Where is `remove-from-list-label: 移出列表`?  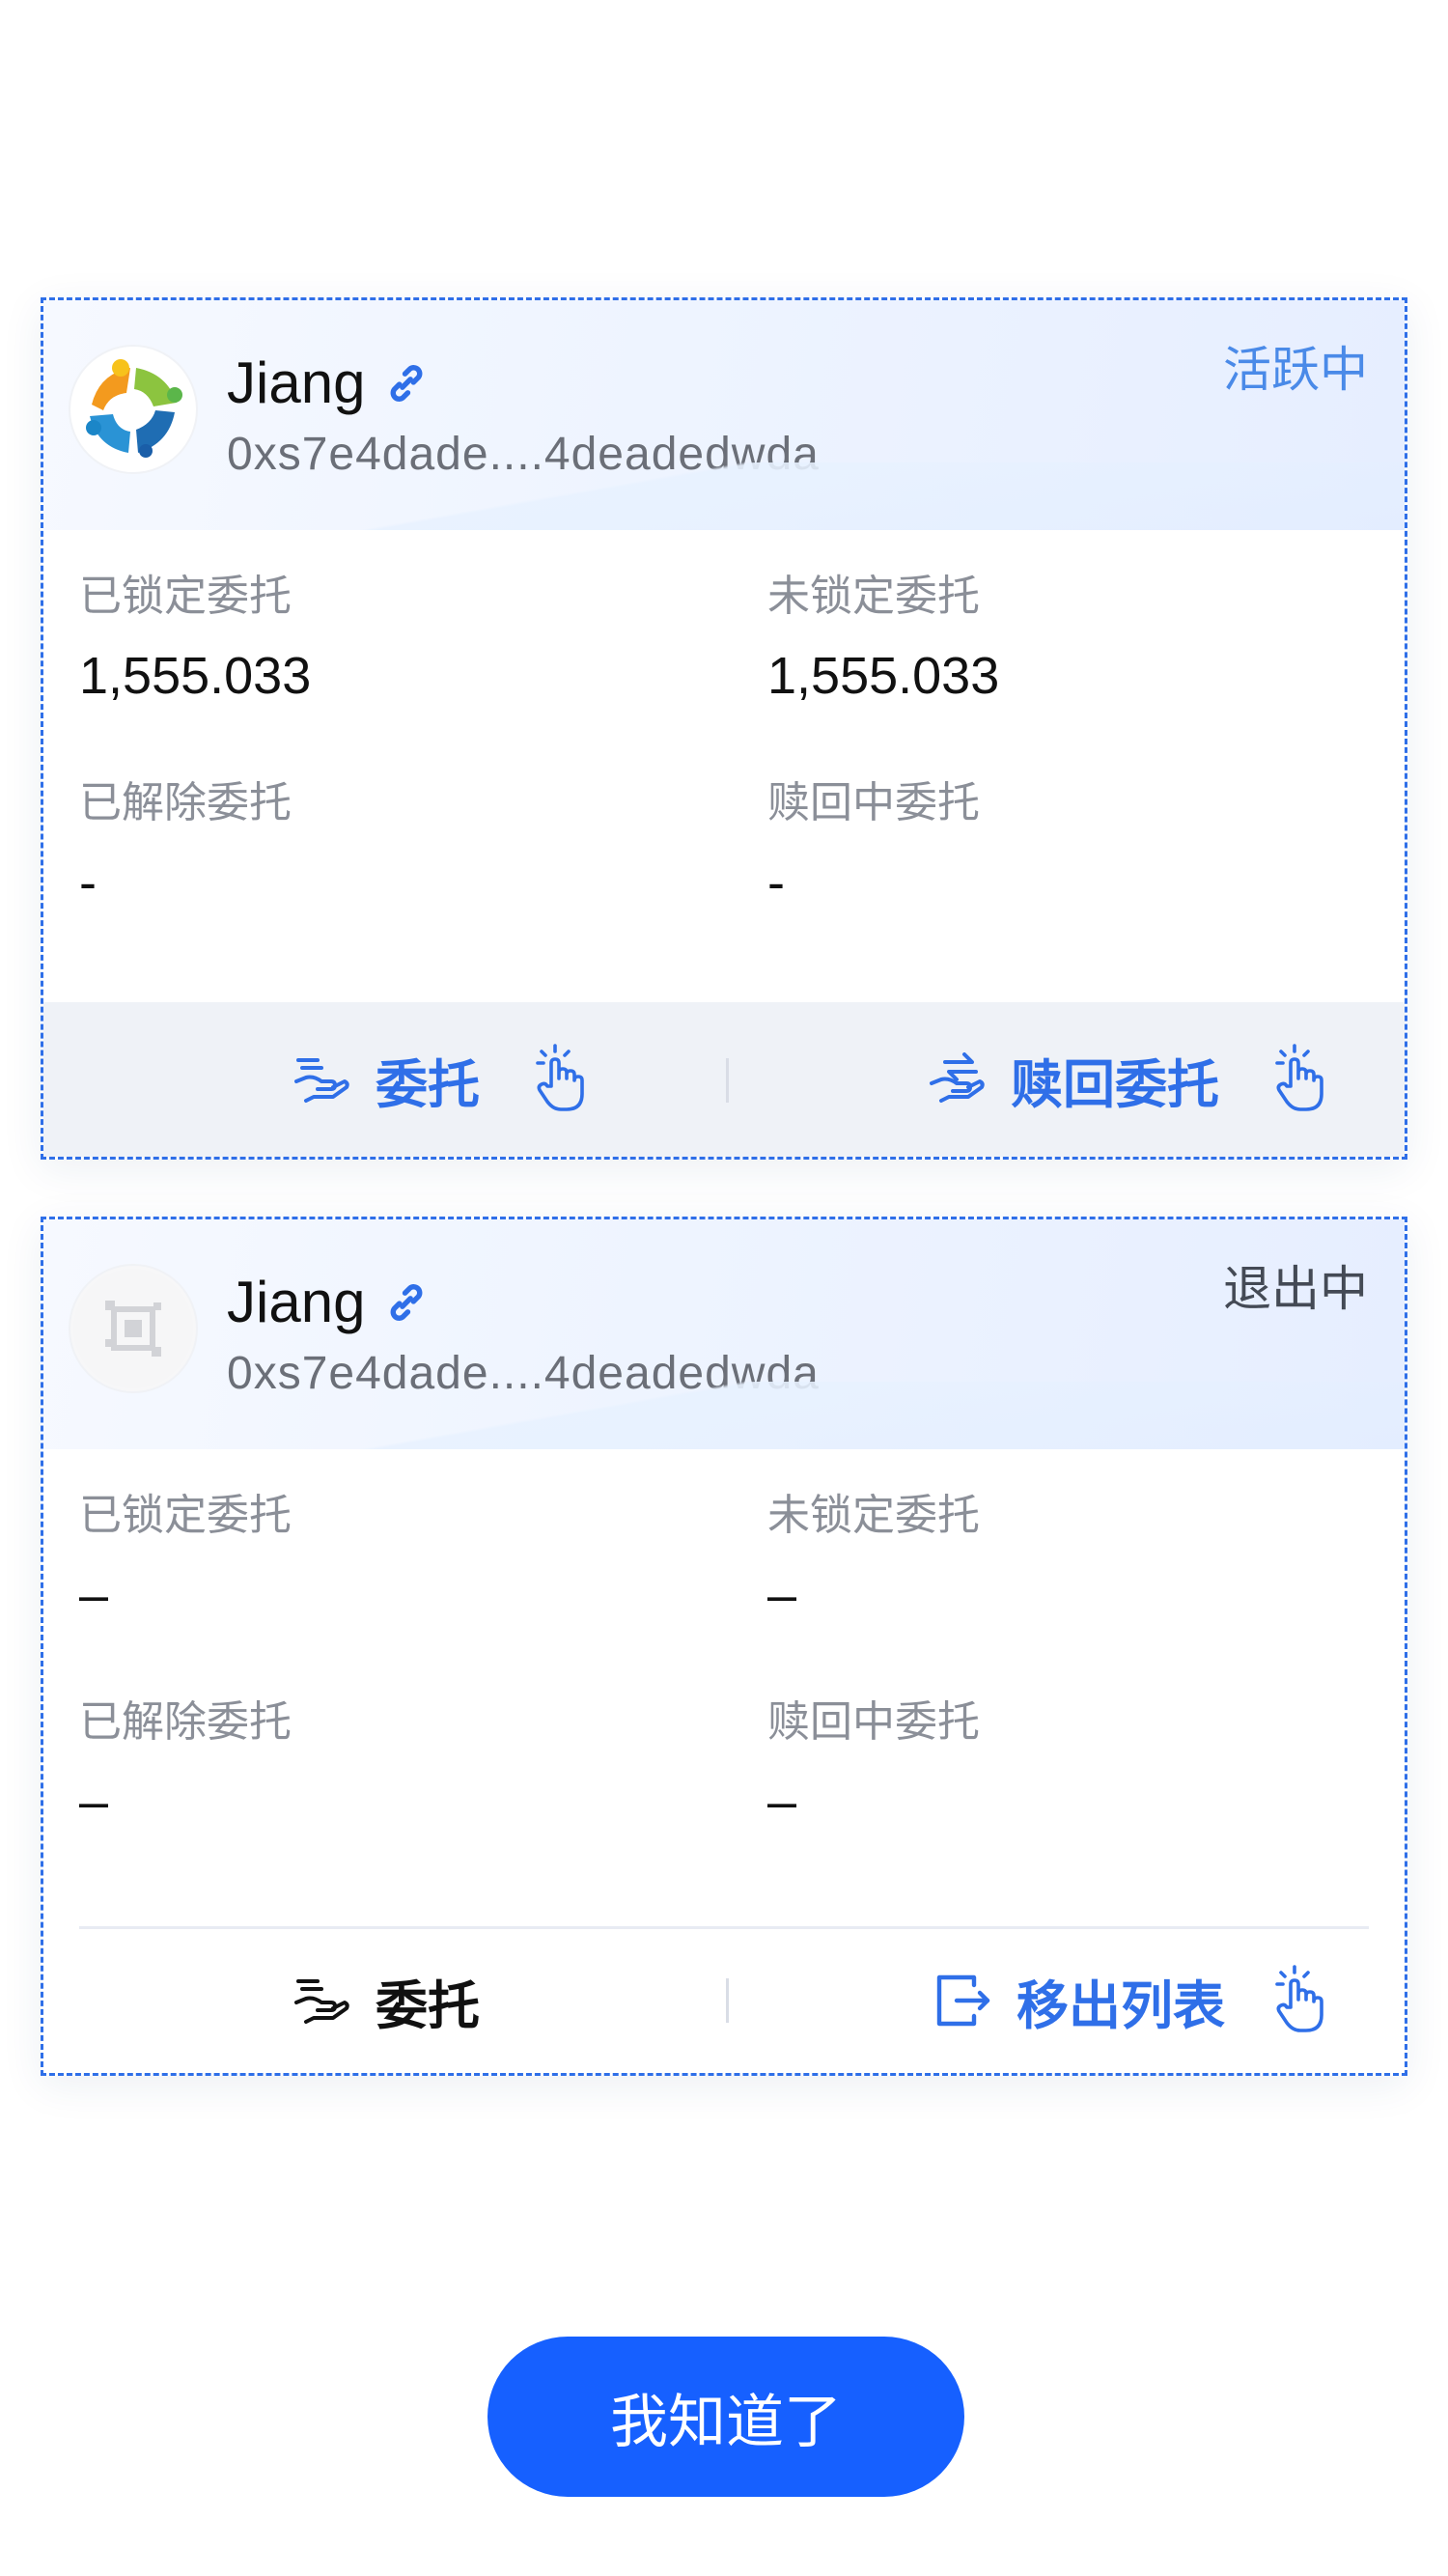 remove-from-list-label: 移出列表 is located at coordinates (1121, 2005).